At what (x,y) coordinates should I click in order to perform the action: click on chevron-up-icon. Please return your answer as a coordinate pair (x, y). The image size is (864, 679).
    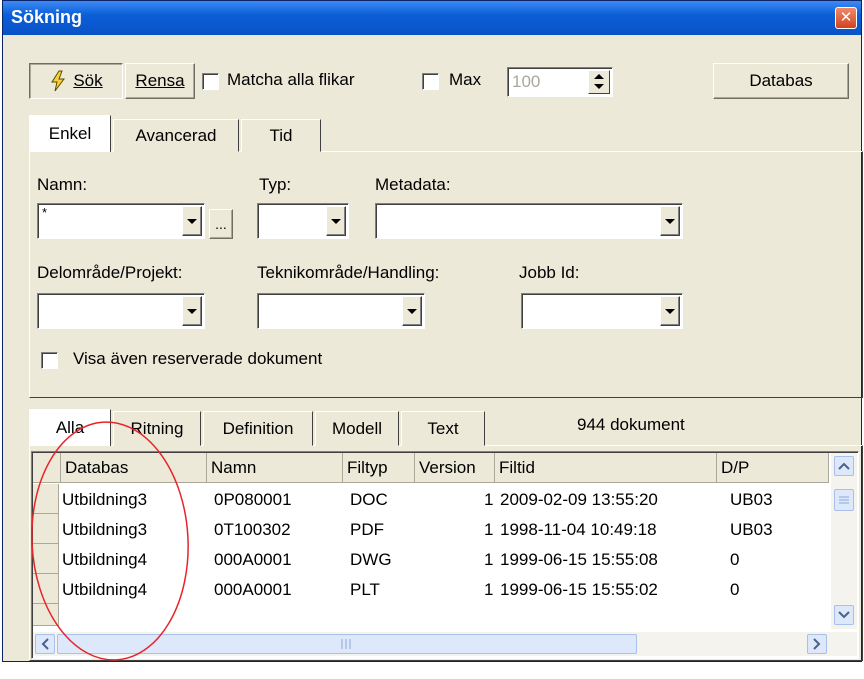
    Looking at the image, I should click on (844, 466).